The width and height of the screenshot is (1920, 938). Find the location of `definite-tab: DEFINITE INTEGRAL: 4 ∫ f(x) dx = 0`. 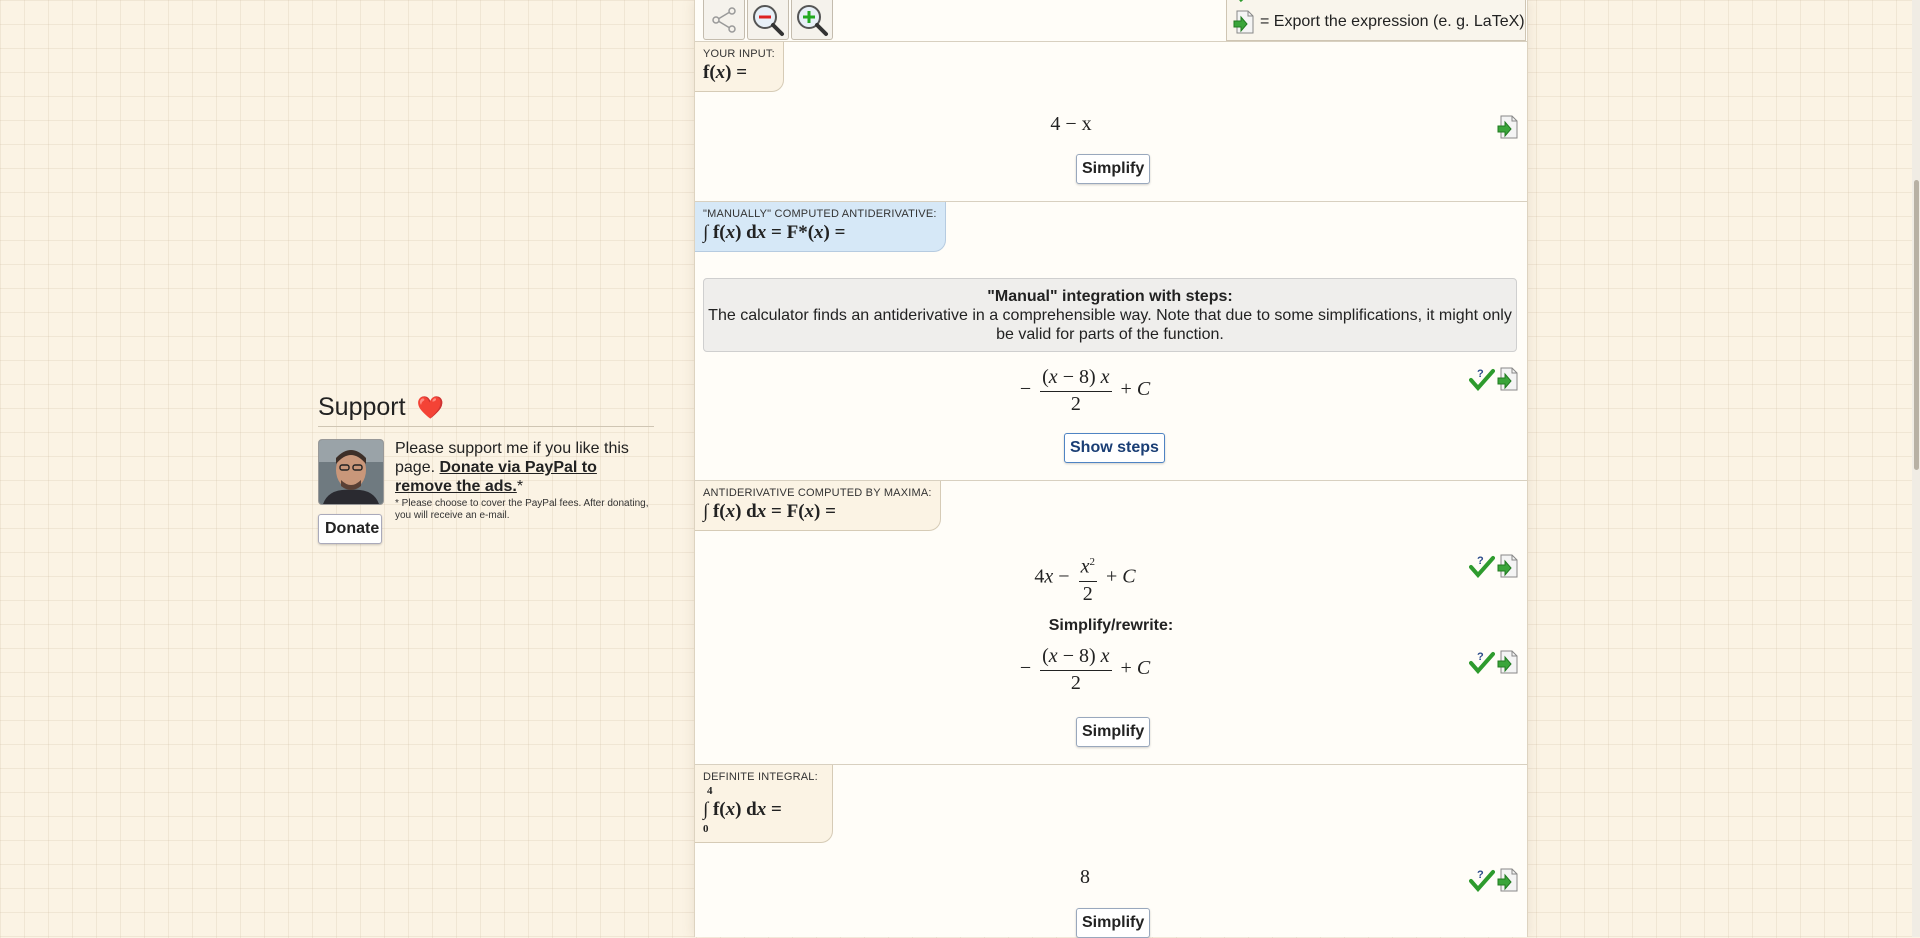

definite-tab: DEFINITE INTEGRAL: 4 ∫ f(x) dx = 0 is located at coordinates (764, 804).